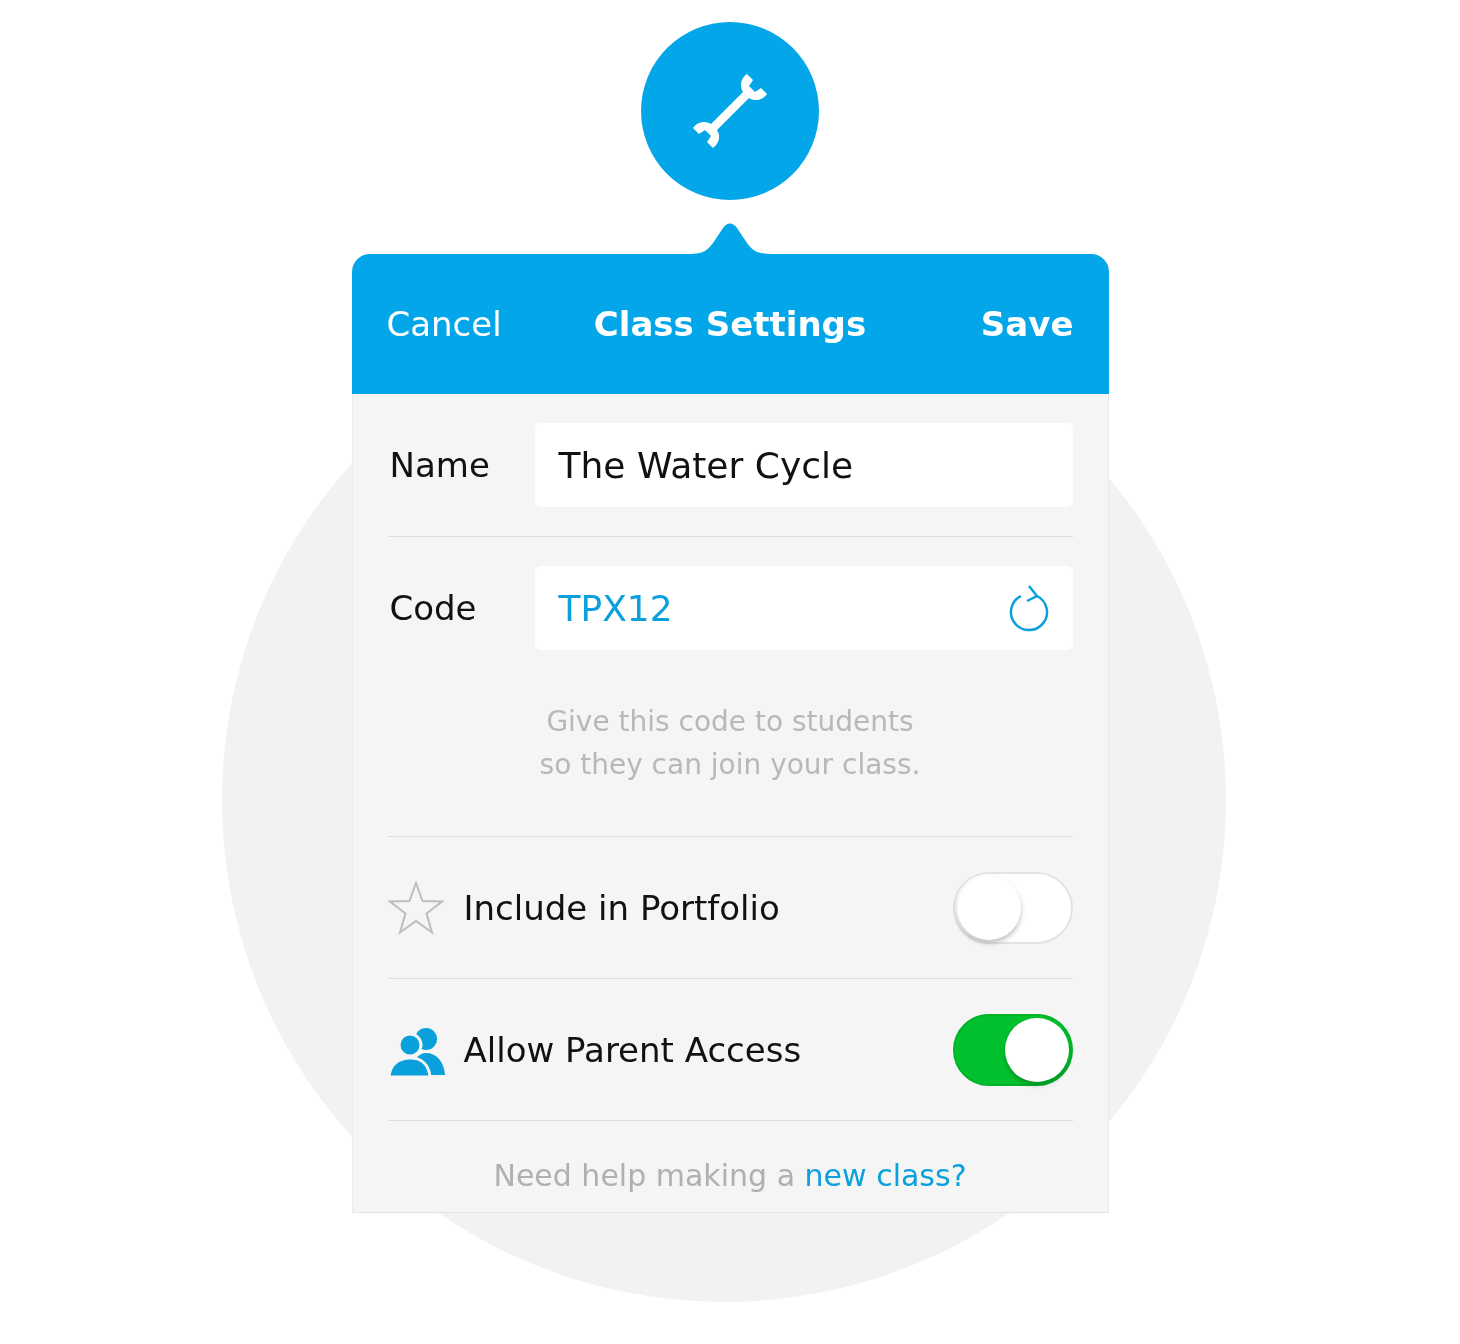  What do you see at coordinates (633, 1049) in the screenshot?
I see `setting-label: Allow Parent Access` at bounding box center [633, 1049].